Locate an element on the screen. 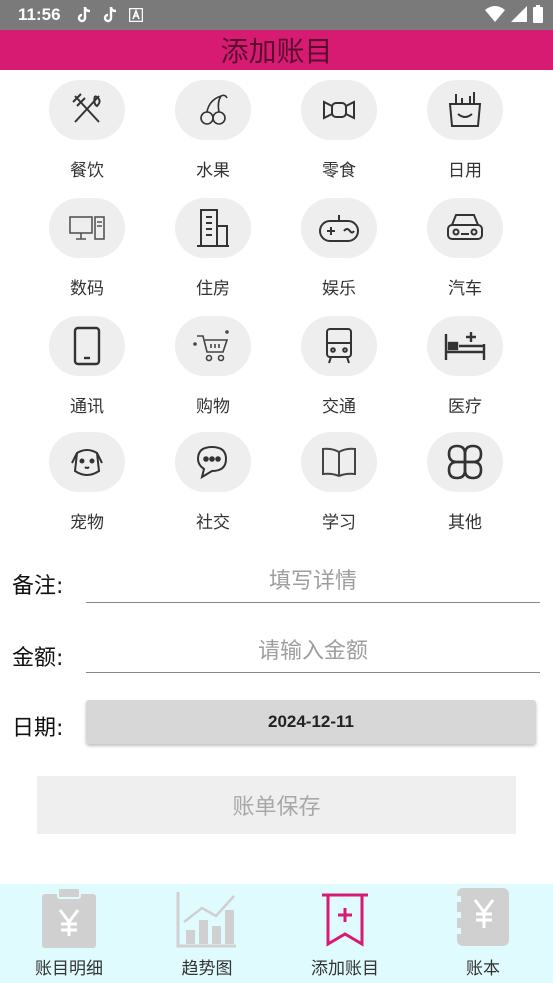 Image resolution: width=553 pixels, height=983 pixels. amount-label: 金额: is located at coordinates (38, 658).